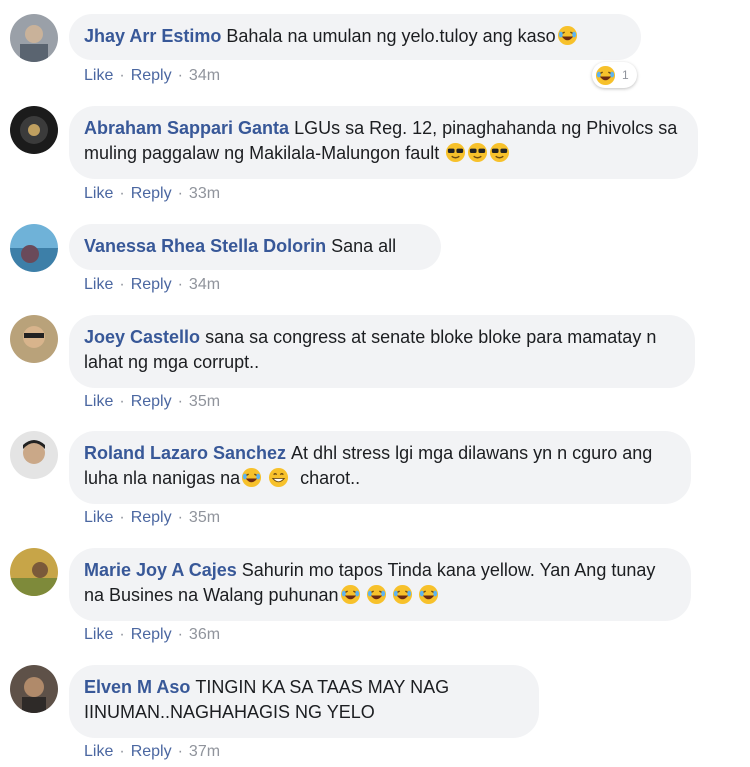  I want to click on reaction-count-label: 1, so click(625, 75).